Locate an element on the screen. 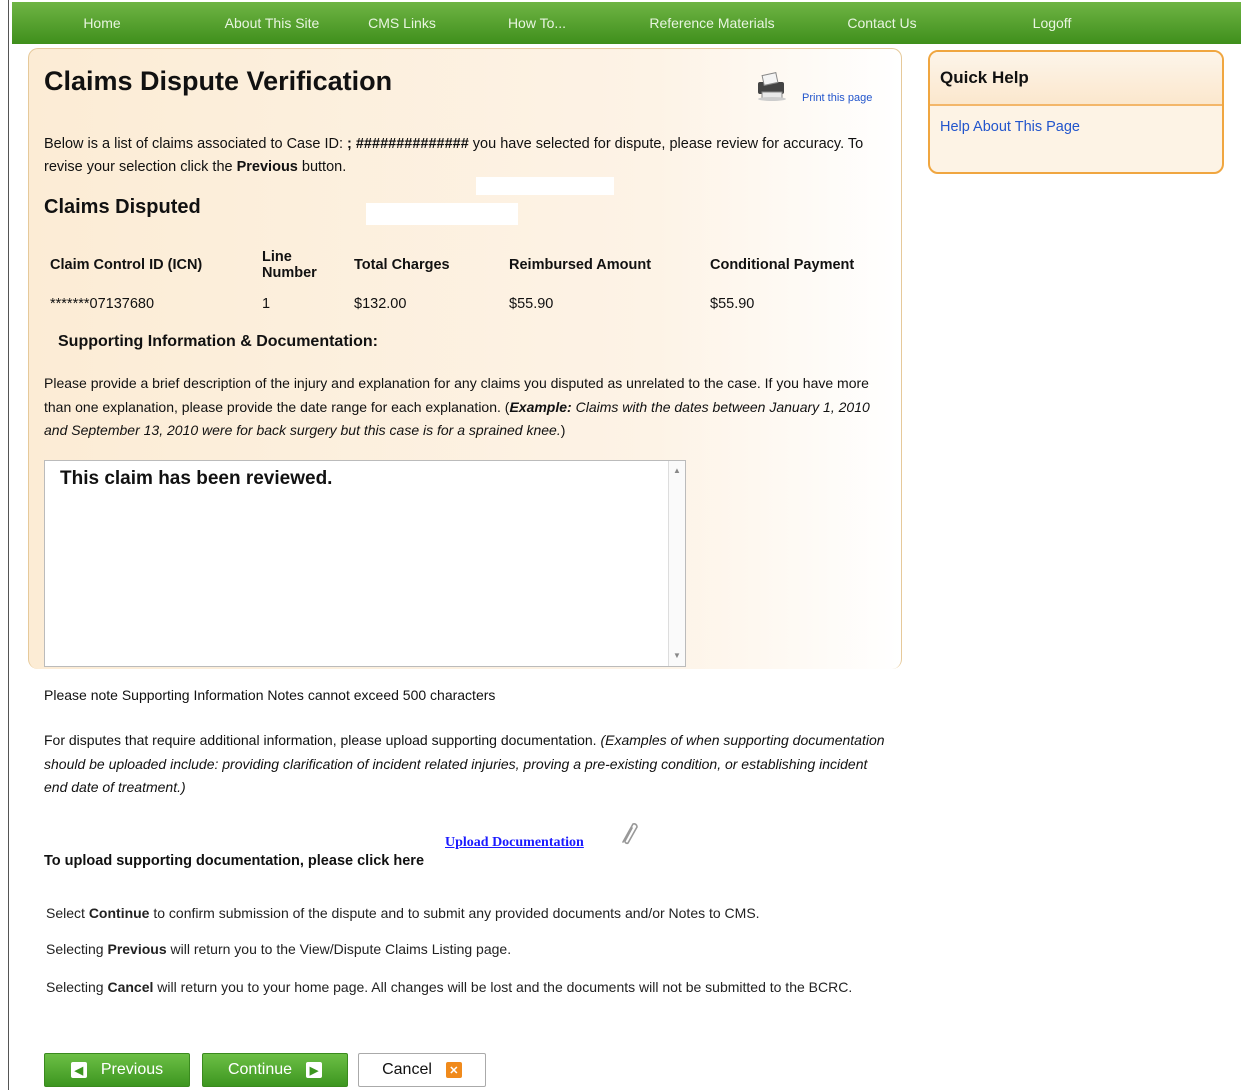  intro-previous-bold: Previous is located at coordinates (267, 167).